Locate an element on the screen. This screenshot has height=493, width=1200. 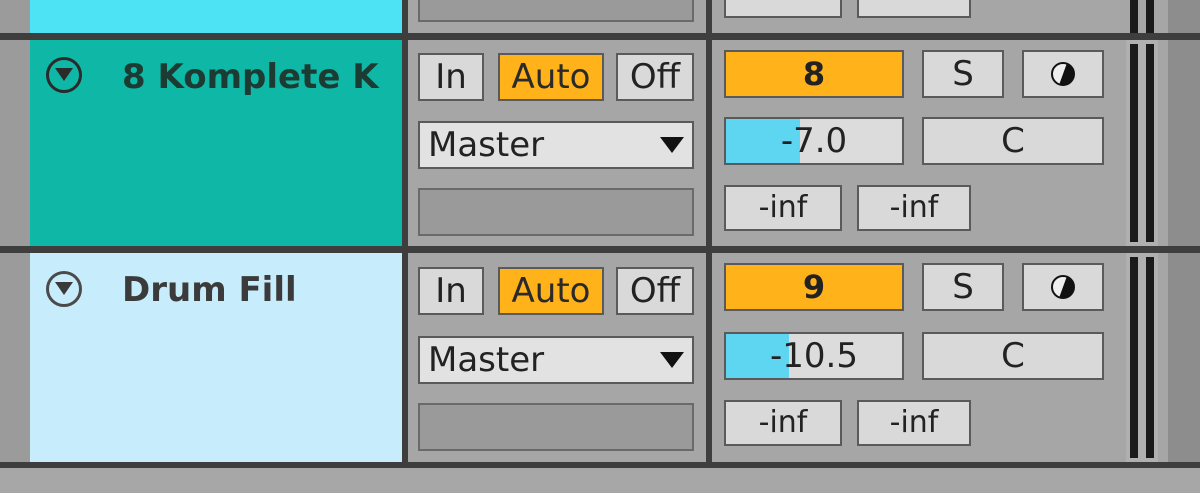
prev-track-io is located at coordinates (557, 16).